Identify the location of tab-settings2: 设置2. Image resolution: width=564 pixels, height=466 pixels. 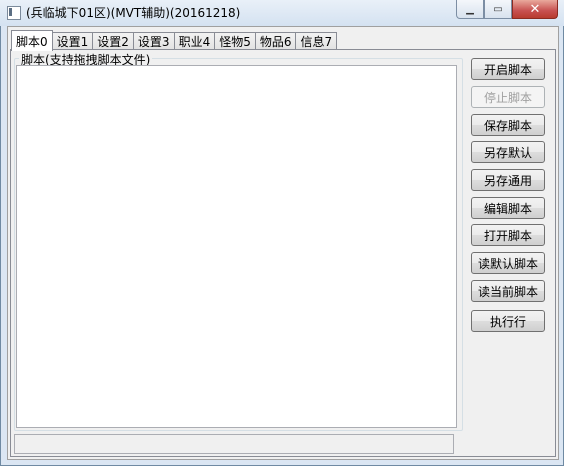
(113, 41).